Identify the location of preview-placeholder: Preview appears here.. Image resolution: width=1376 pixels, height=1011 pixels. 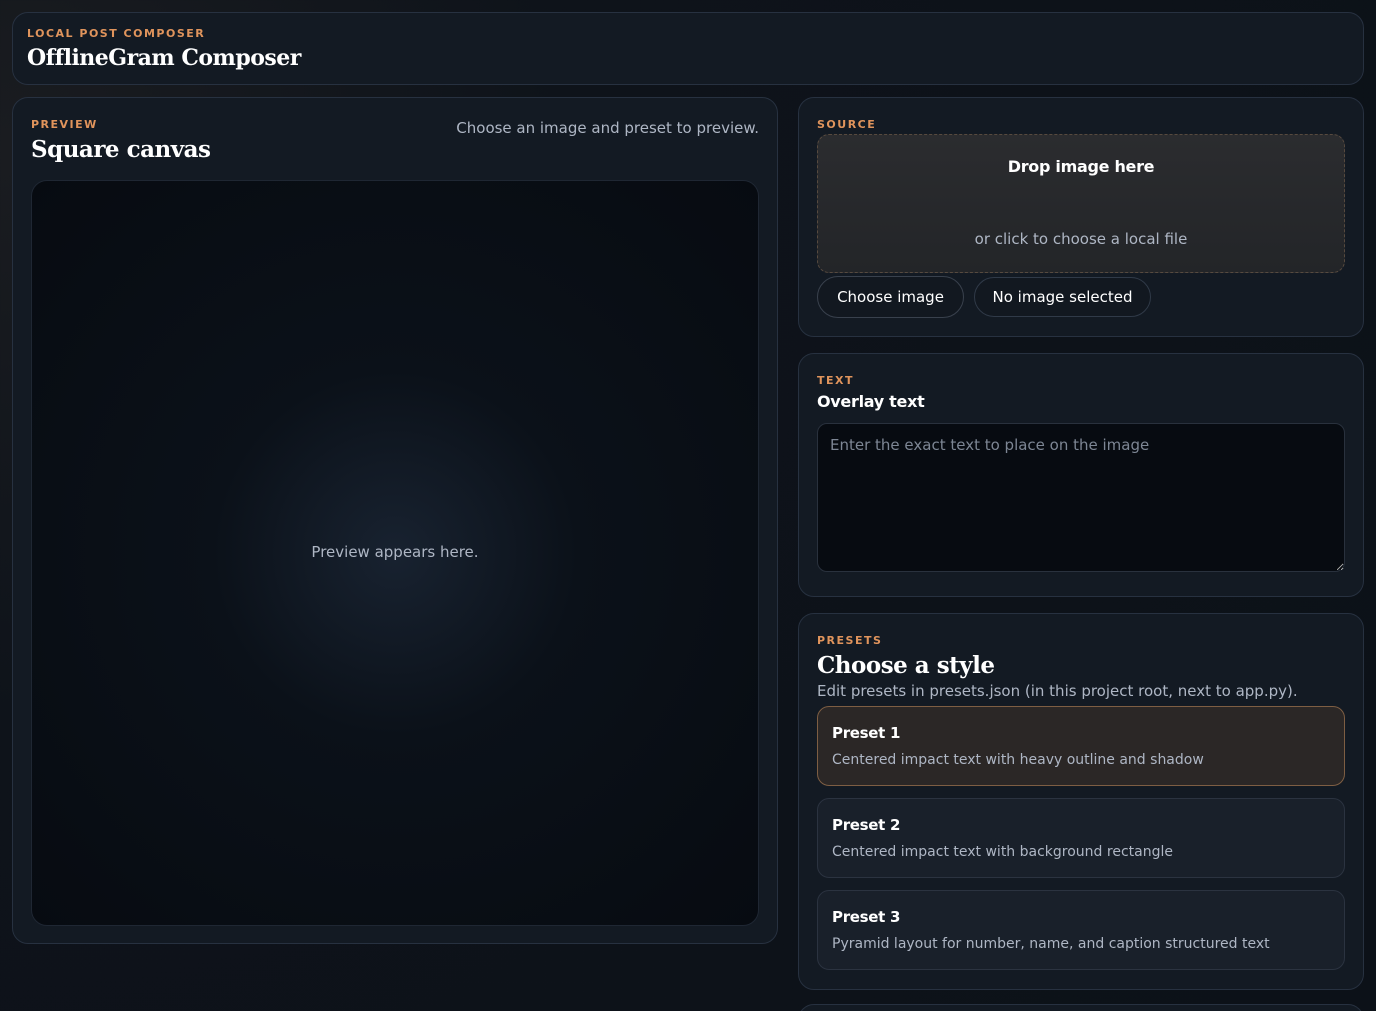
(395, 552).